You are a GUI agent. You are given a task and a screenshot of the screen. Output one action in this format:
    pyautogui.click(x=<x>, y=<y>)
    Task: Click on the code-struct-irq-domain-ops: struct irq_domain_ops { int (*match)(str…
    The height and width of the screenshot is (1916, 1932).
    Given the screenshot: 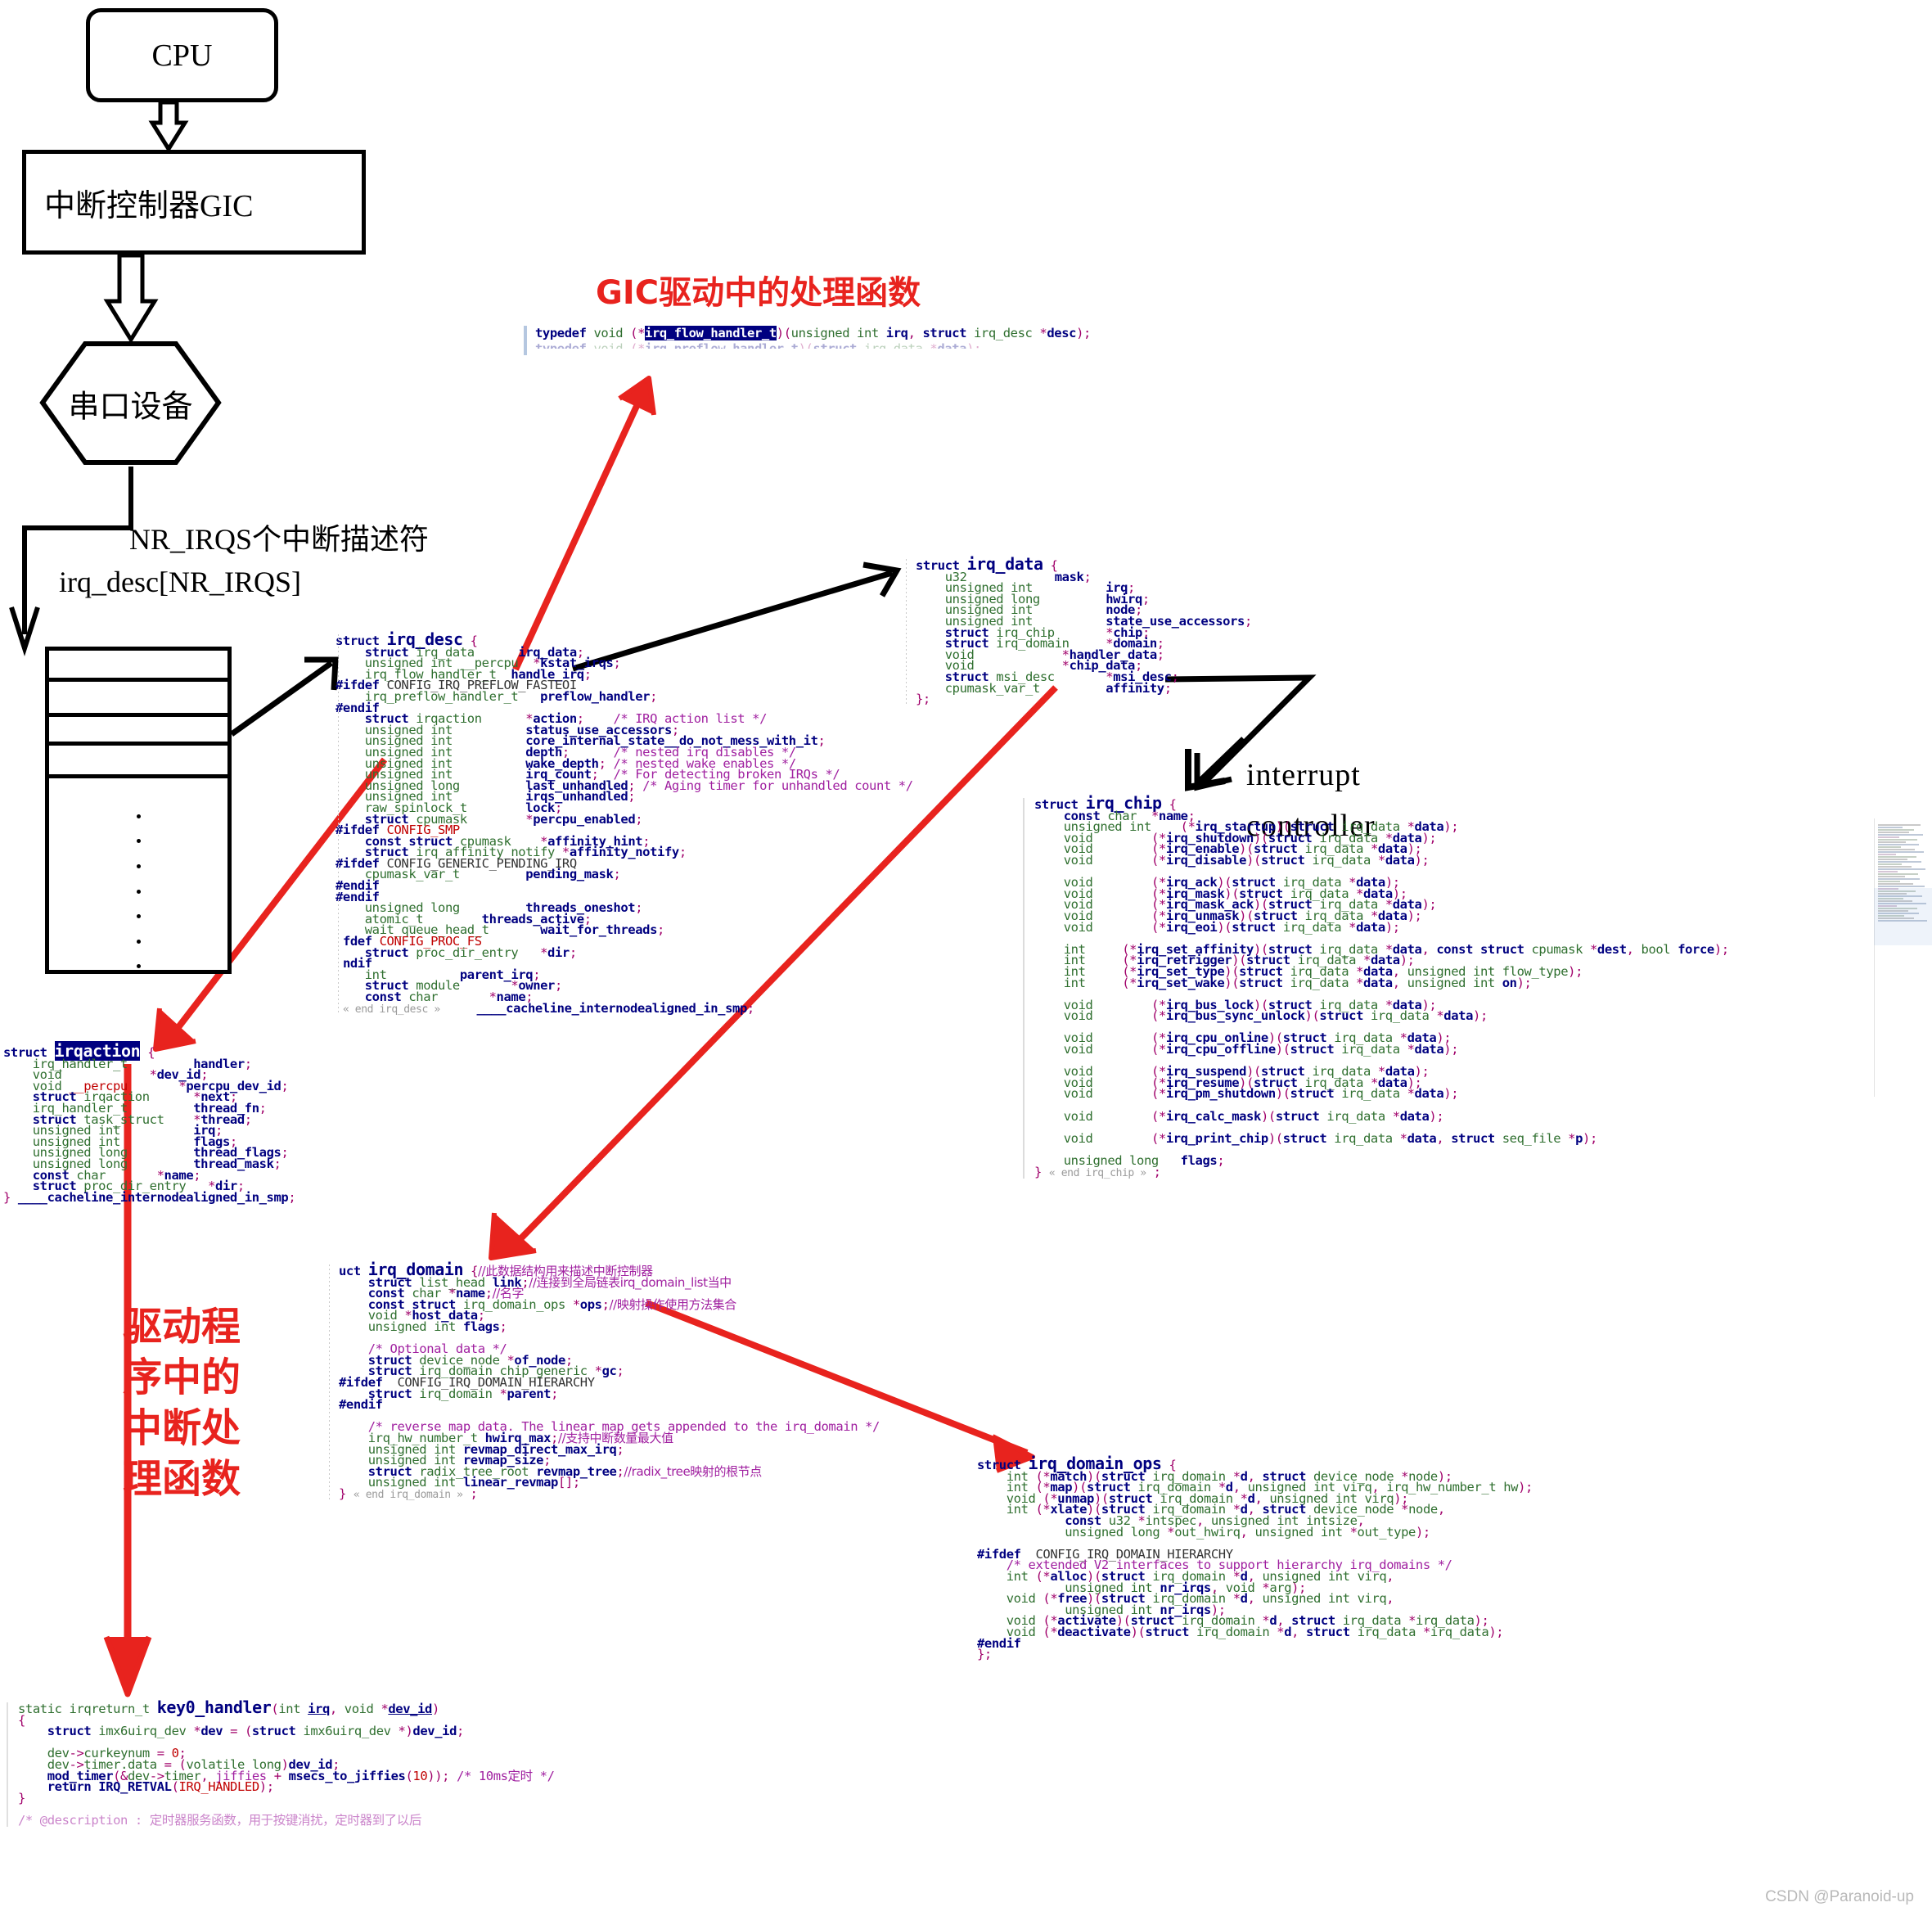 What is the action you would take?
    pyautogui.click(x=1340, y=1558)
    